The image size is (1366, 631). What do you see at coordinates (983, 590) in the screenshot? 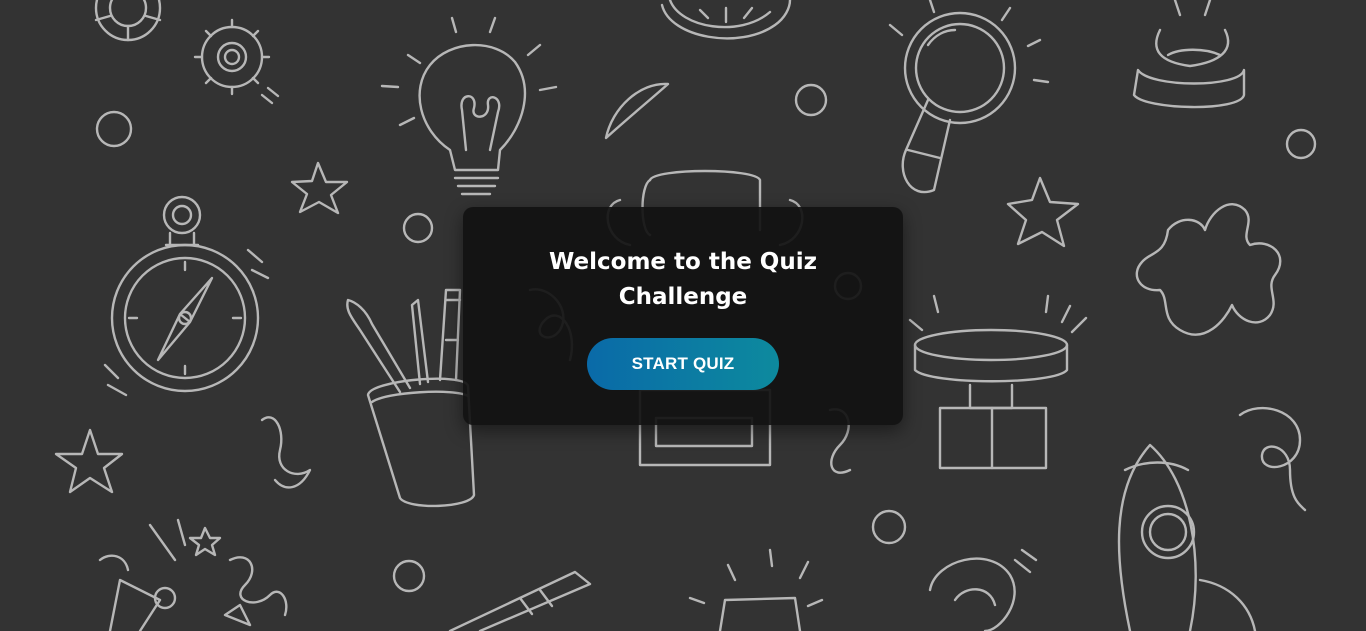
I see `hook-doodle` at bounding box center [983, 590].